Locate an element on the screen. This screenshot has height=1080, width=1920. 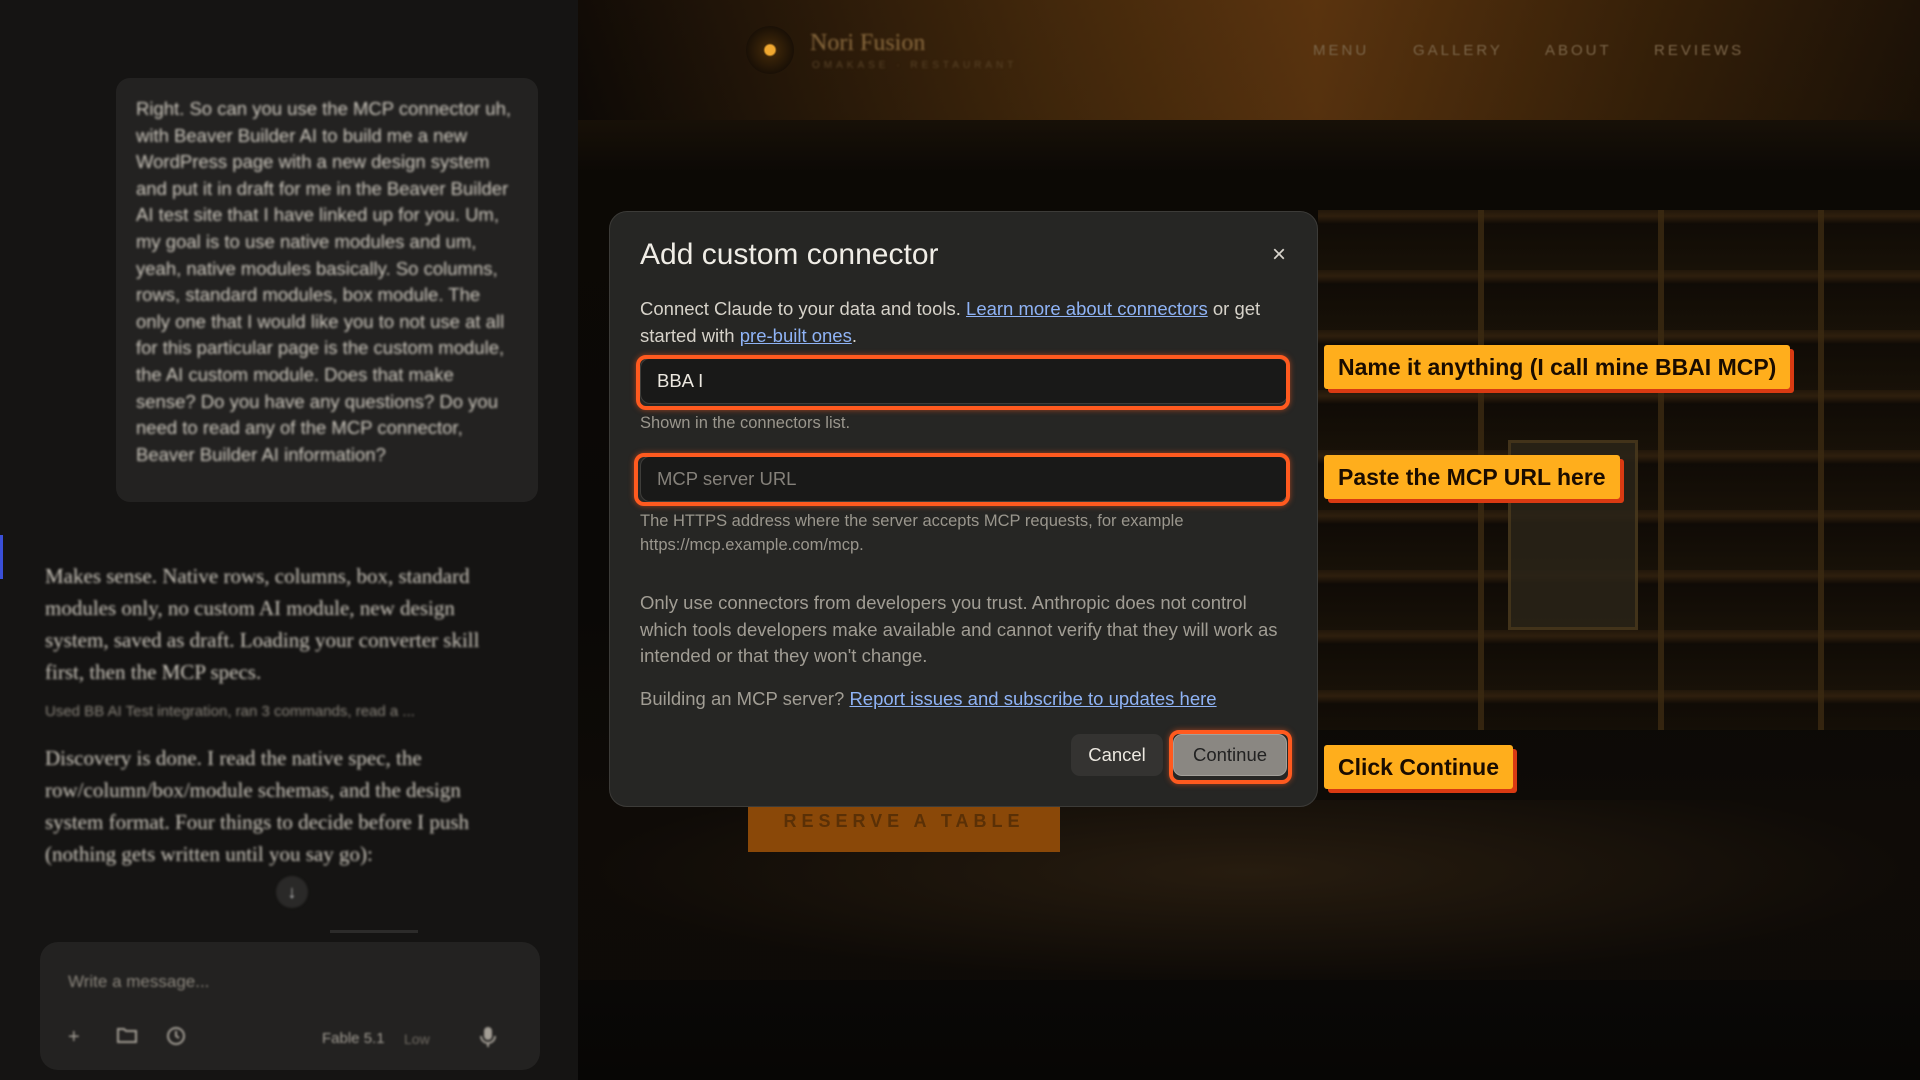
url-callout: Paste the MCP URL here is located at coordinates (1472, 477).